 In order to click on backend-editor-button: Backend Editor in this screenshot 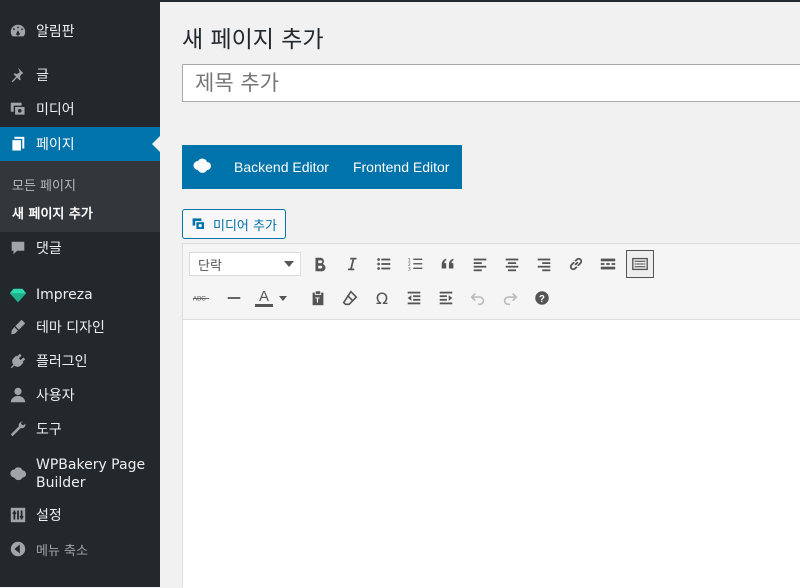, I will do `click(281, 167)`.